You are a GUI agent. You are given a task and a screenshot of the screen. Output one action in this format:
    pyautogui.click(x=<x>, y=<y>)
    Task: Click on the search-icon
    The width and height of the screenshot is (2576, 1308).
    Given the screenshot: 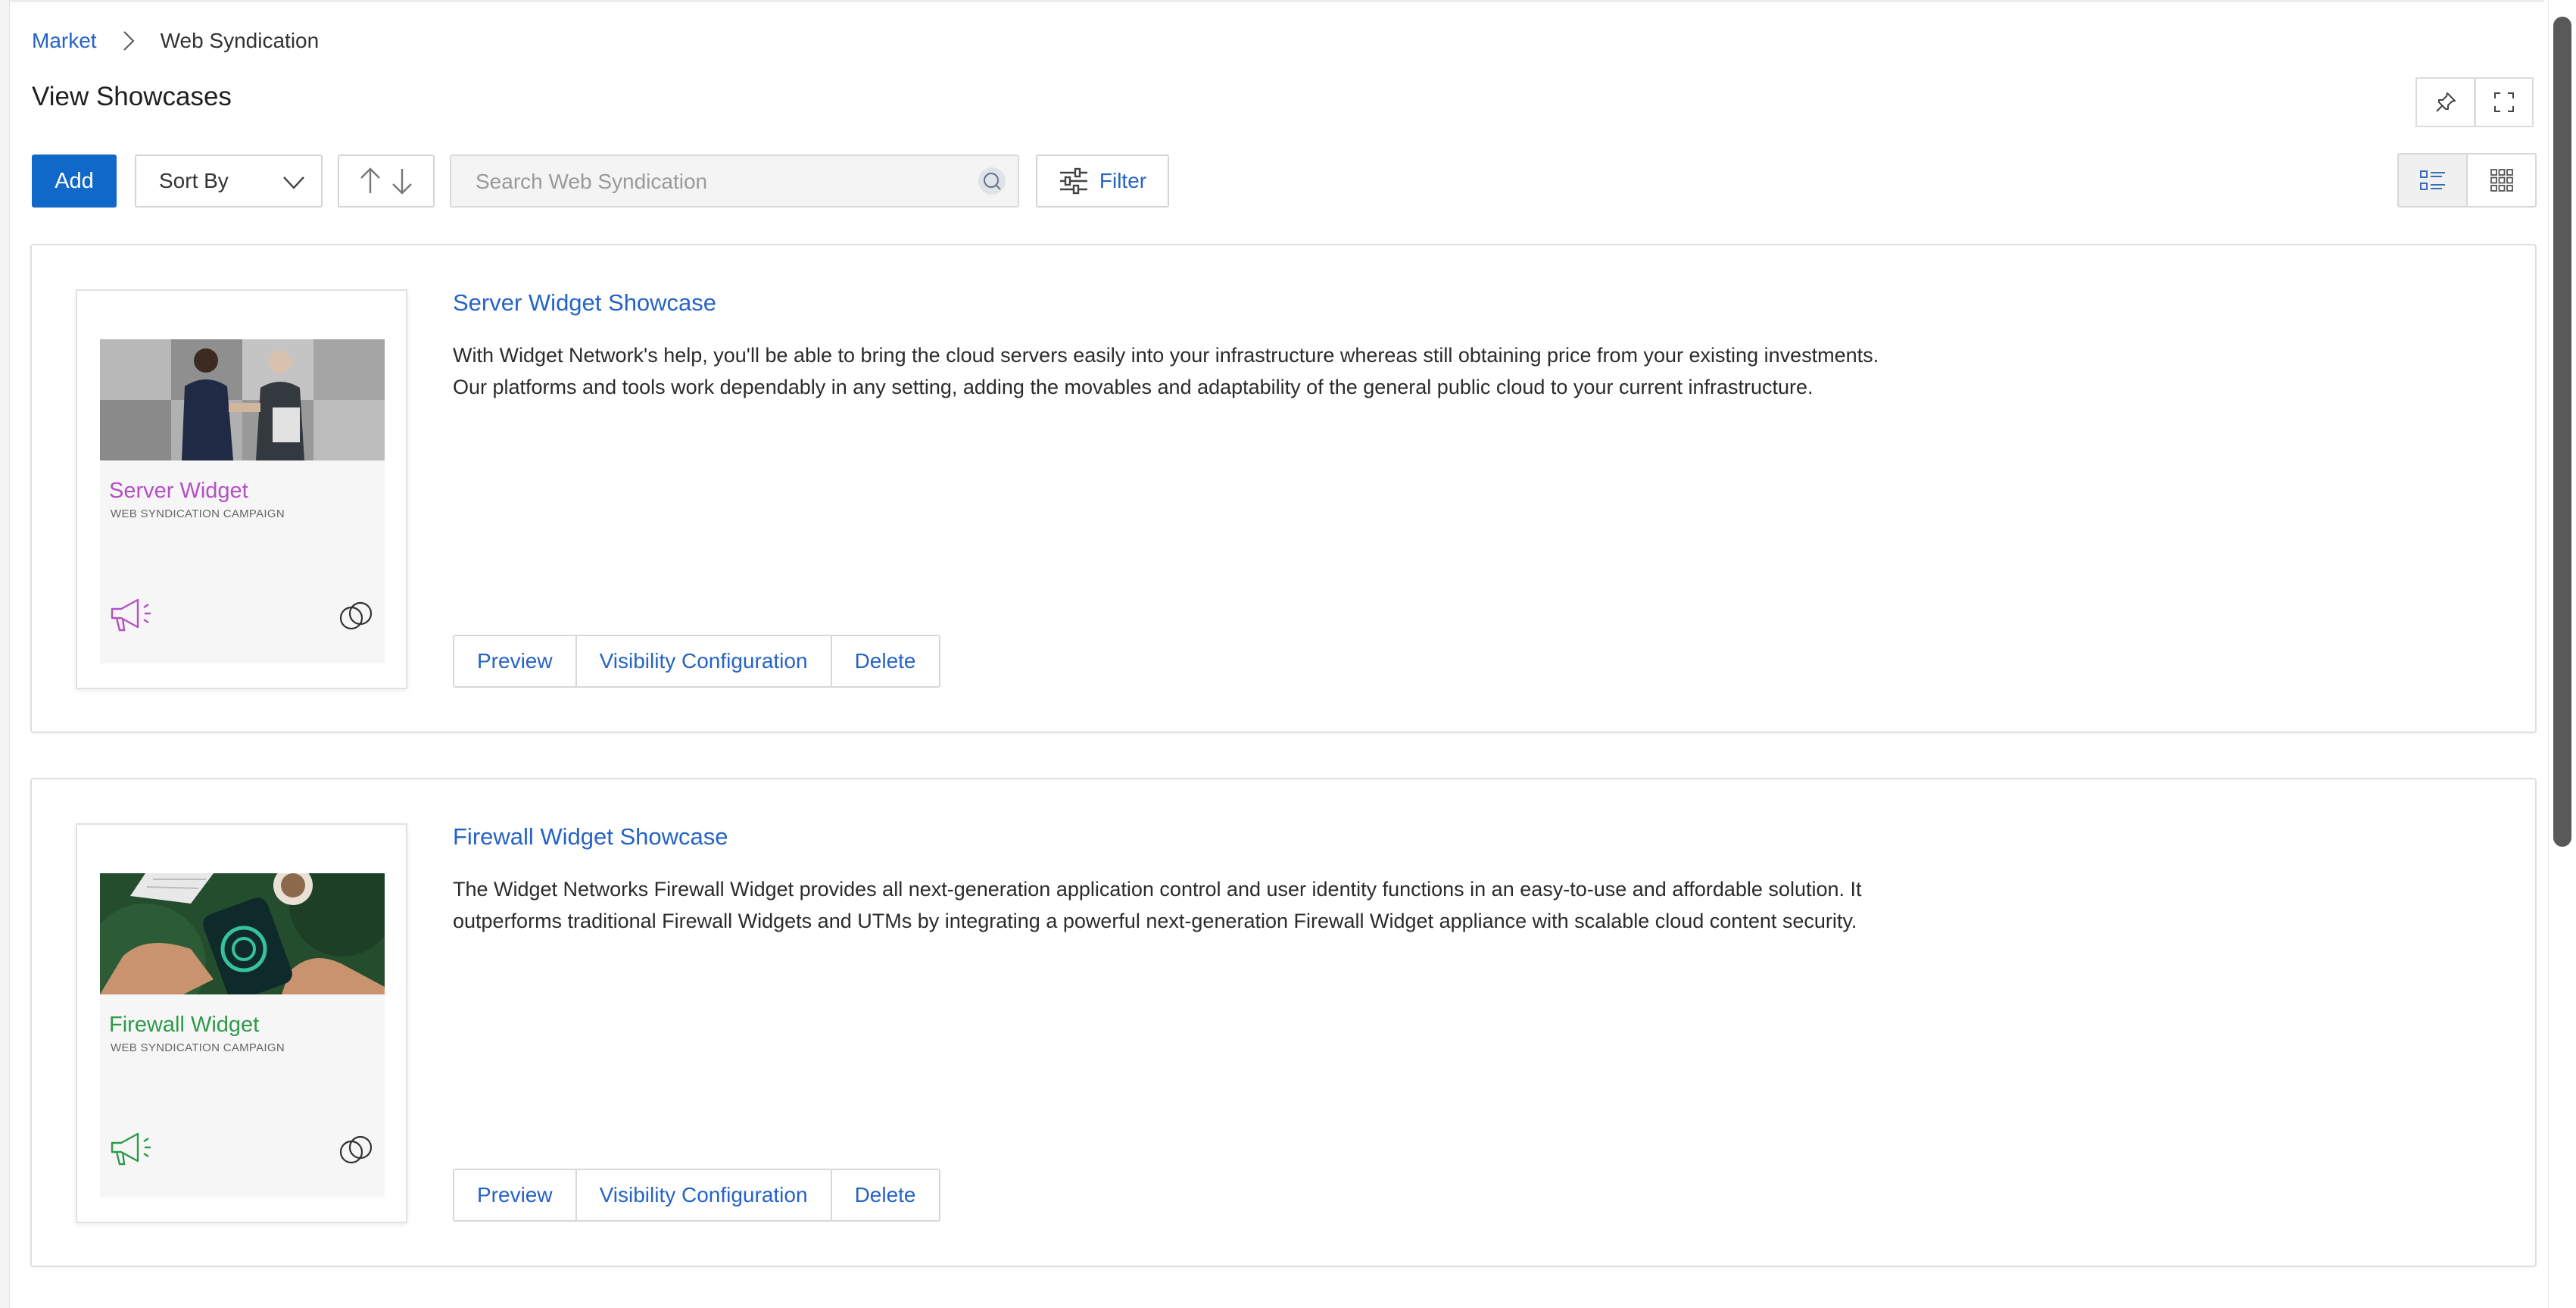 What is the action you would take?
    pyautogui.click(x=992, y=181)
    